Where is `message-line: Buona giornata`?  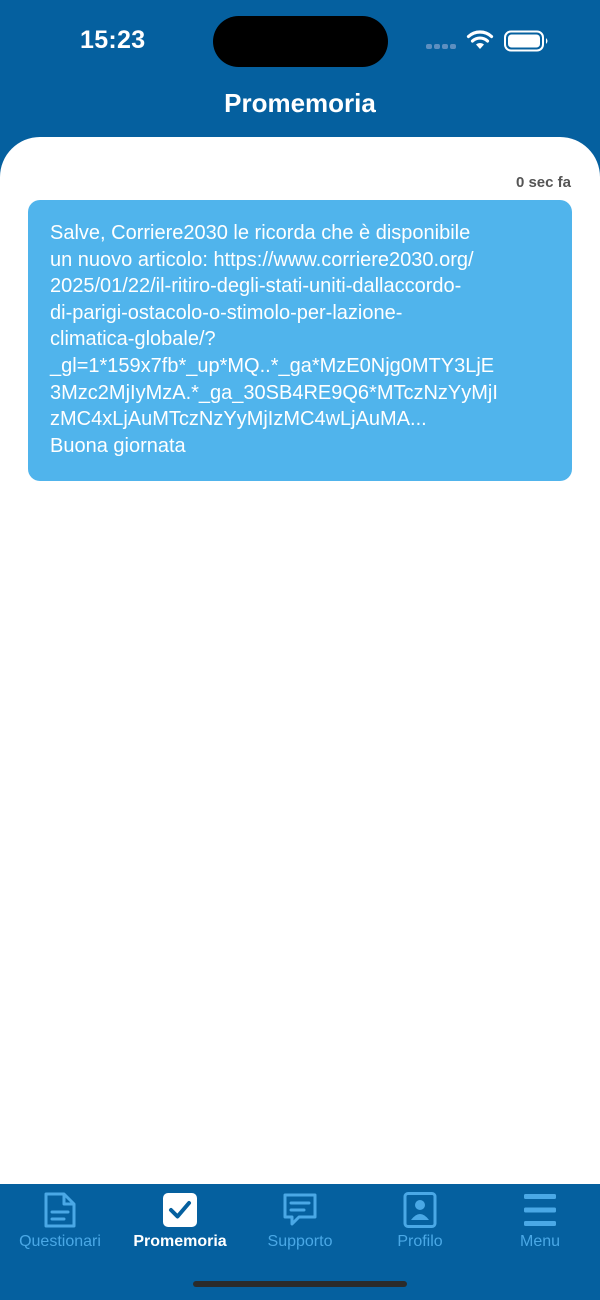 message-line: Buona giornata is located at coordinates (118, 445).